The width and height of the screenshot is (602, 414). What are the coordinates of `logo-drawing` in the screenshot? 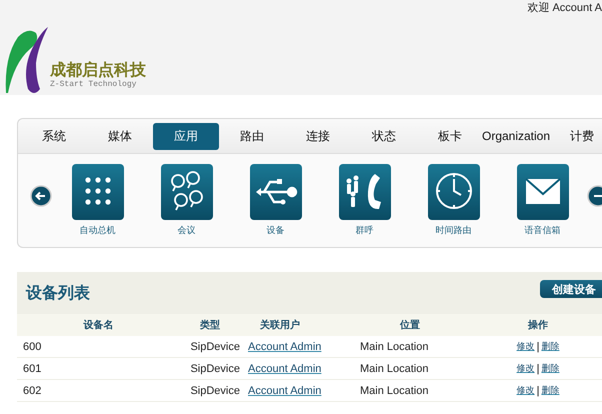 It's located at (26, 61).